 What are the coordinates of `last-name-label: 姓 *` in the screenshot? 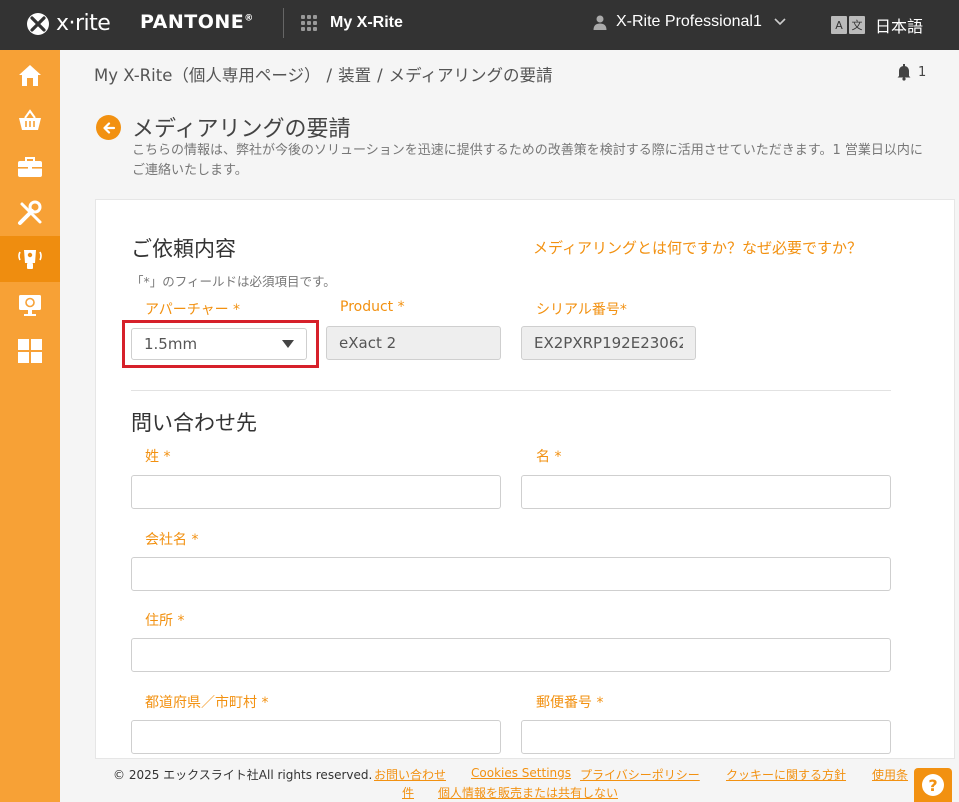 It's located at (158, 457).